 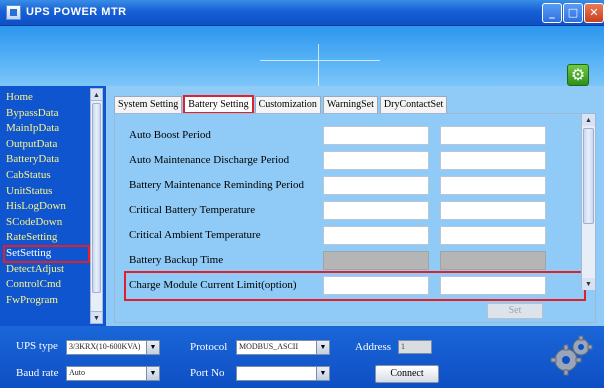 What do you see at coordinates (195, 235) in the screenshot?
I see `setting-label: Critical Ambient Temperature` at bounding box center [195, 235].